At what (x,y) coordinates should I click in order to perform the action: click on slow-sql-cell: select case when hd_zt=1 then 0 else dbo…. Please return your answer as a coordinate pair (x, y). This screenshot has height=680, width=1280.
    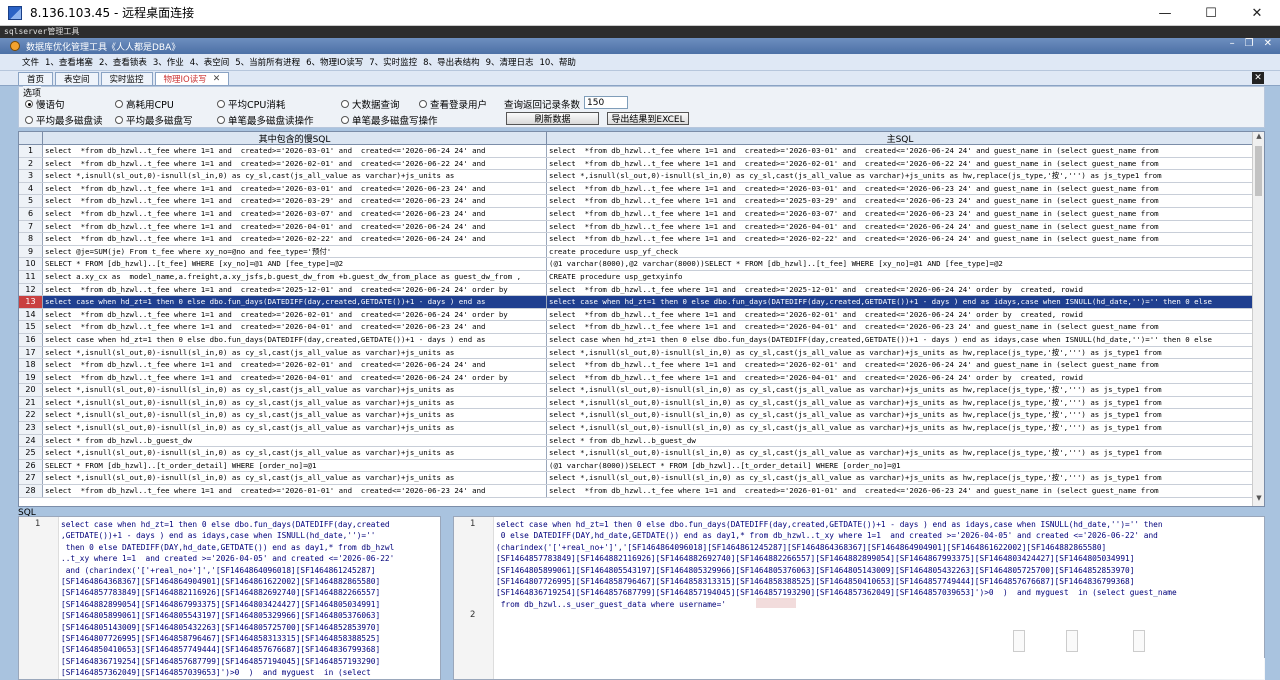
    Looking at the image, I should click on (295, 339).